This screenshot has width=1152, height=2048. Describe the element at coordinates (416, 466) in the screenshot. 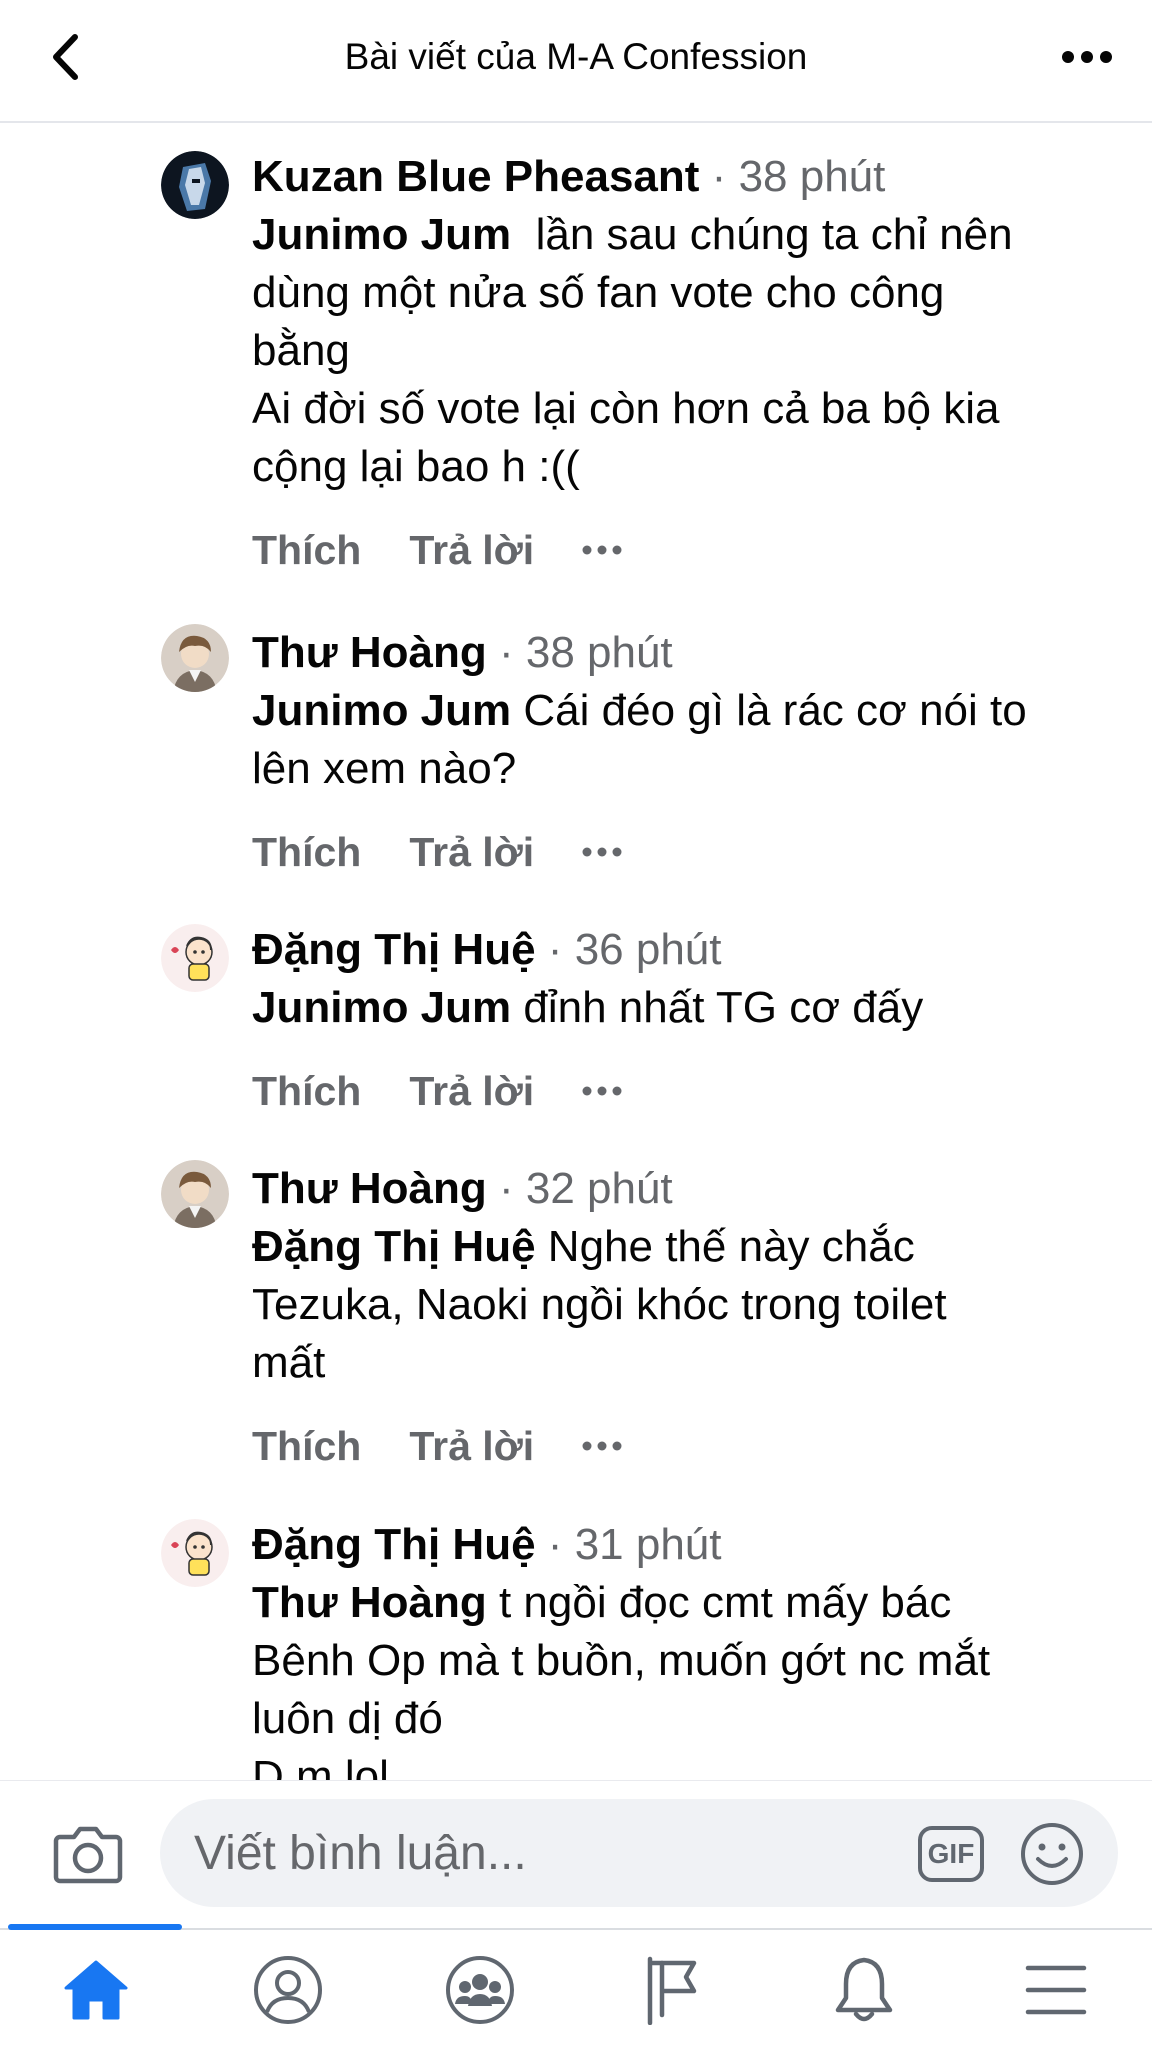

I see `comment-line: cộng lại bao h :((` at that location.